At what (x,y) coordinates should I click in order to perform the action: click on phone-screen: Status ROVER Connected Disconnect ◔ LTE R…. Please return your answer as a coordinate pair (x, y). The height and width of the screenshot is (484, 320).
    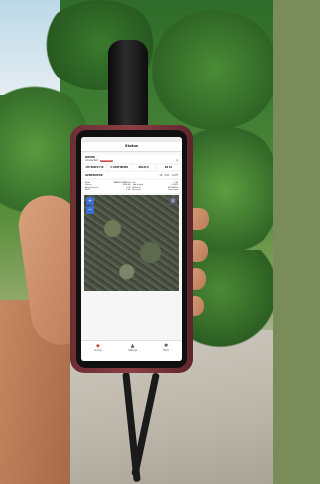
    Looking at the image, I should click on (131, 249).